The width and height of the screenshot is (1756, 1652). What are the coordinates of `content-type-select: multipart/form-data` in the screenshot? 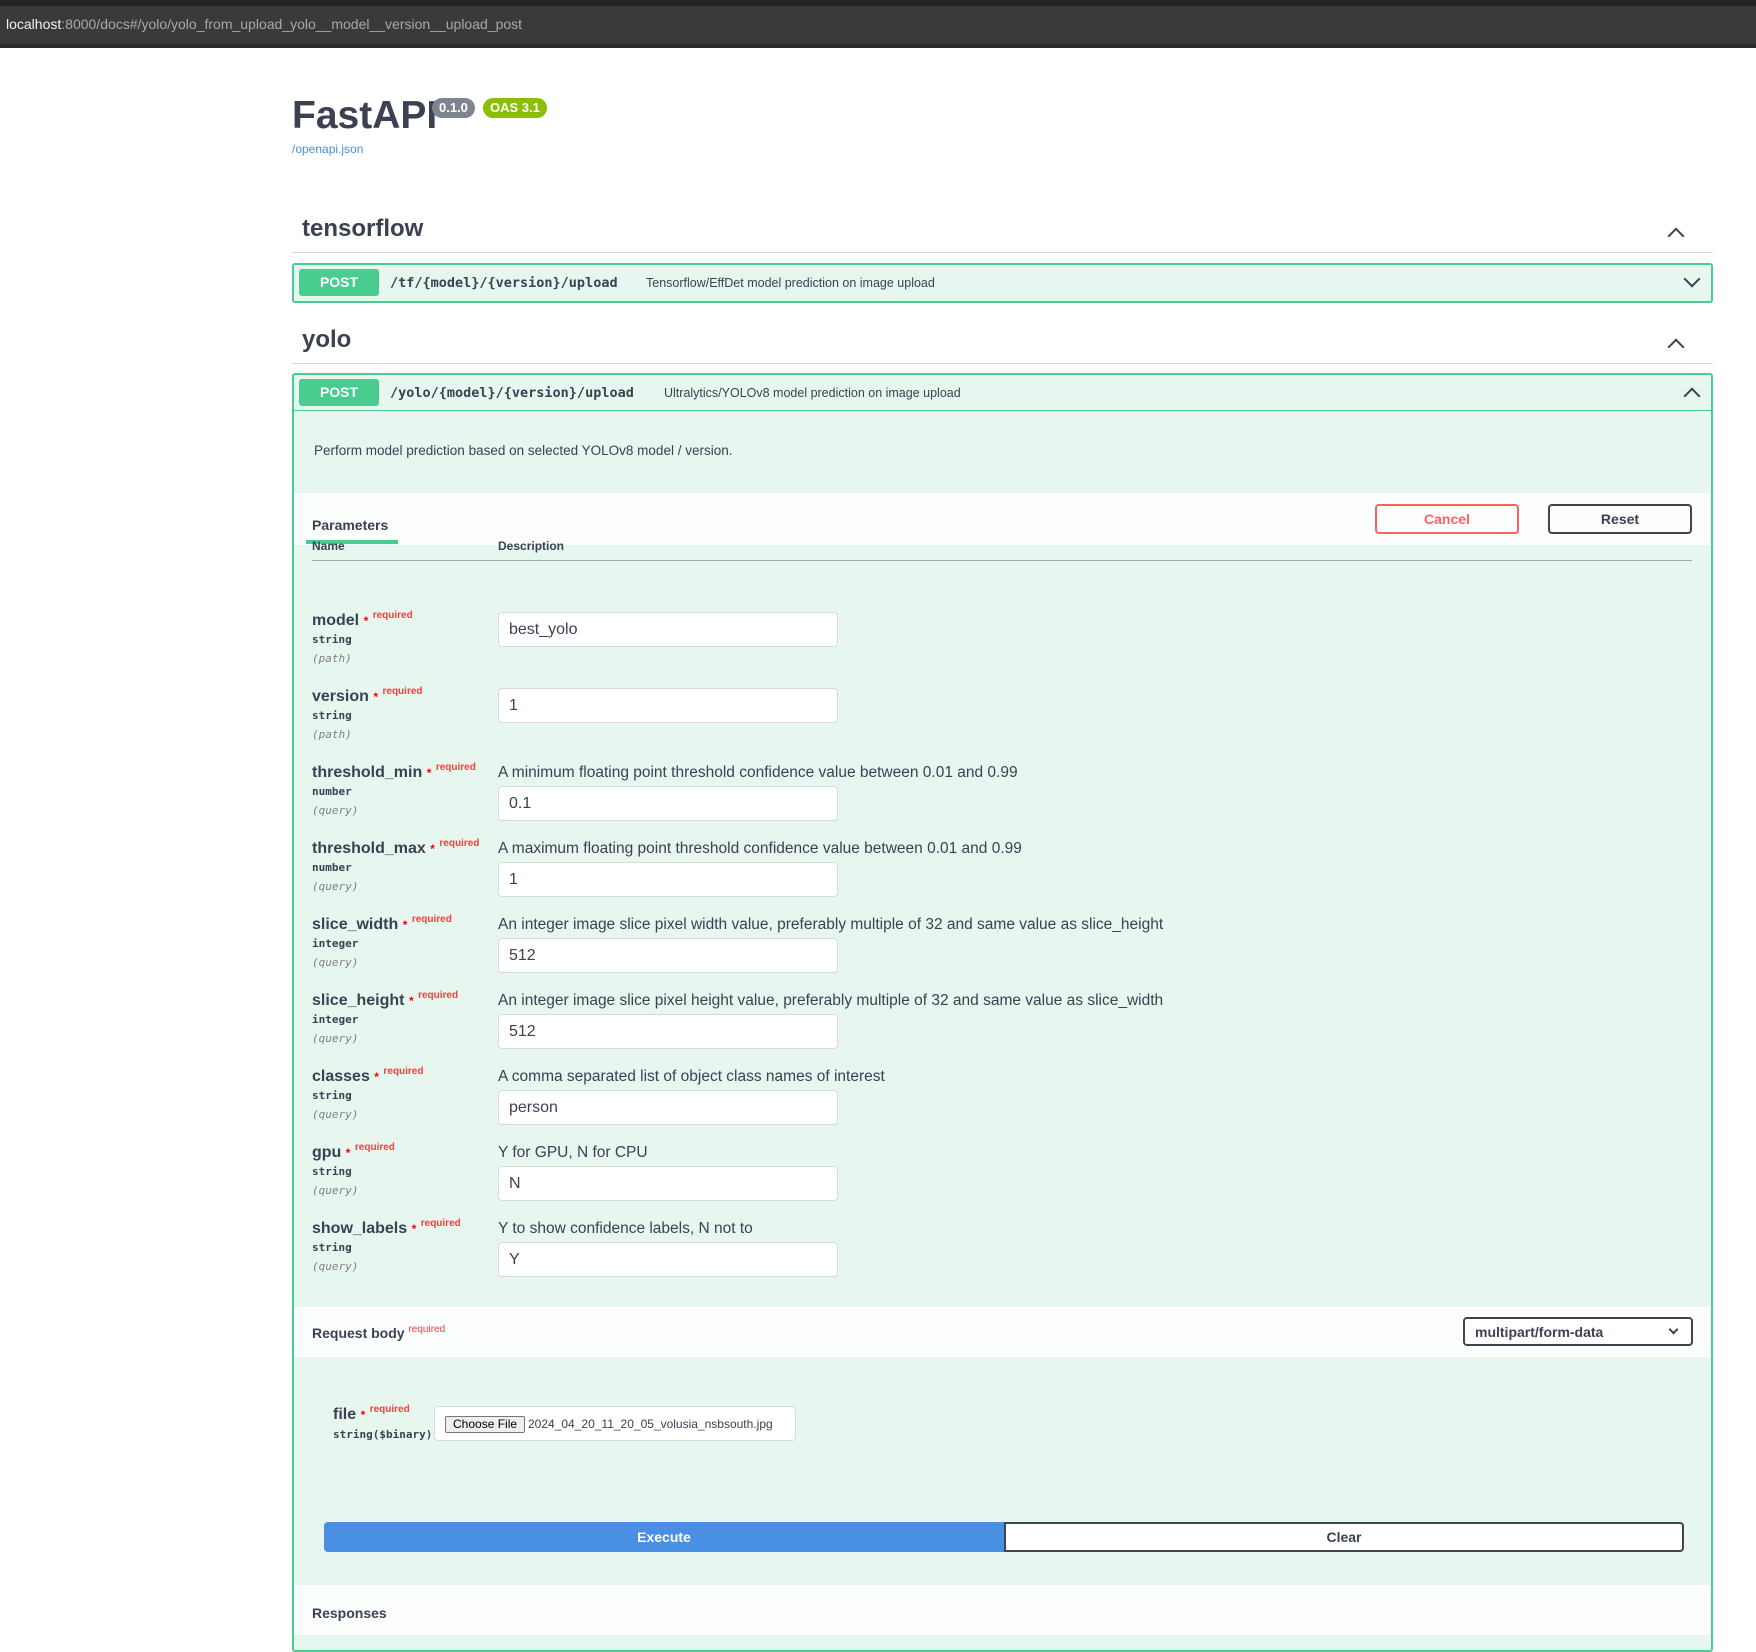 It's located at (1578, 1331).